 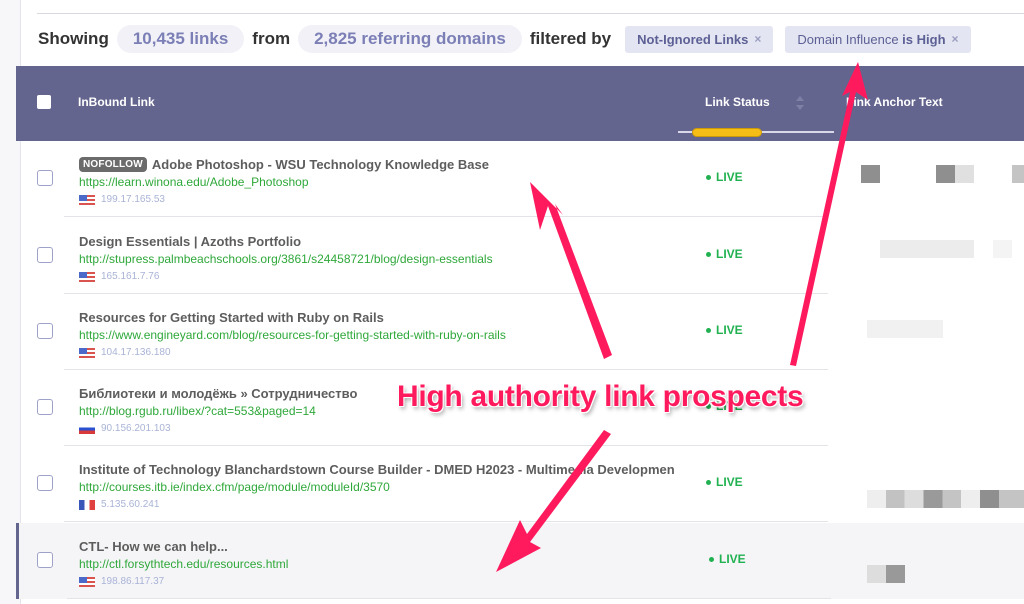 I want to click on links-count: 10,435 links, so click(x=180, y=39).